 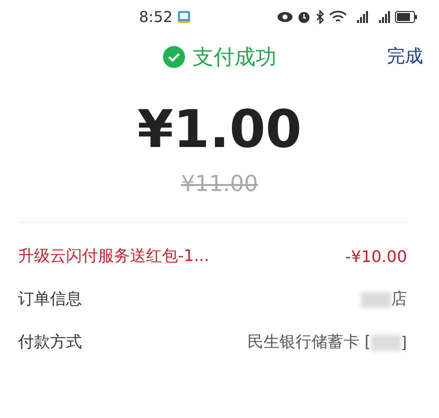 I want to click on battery-icon, so click(x=406, y=17).